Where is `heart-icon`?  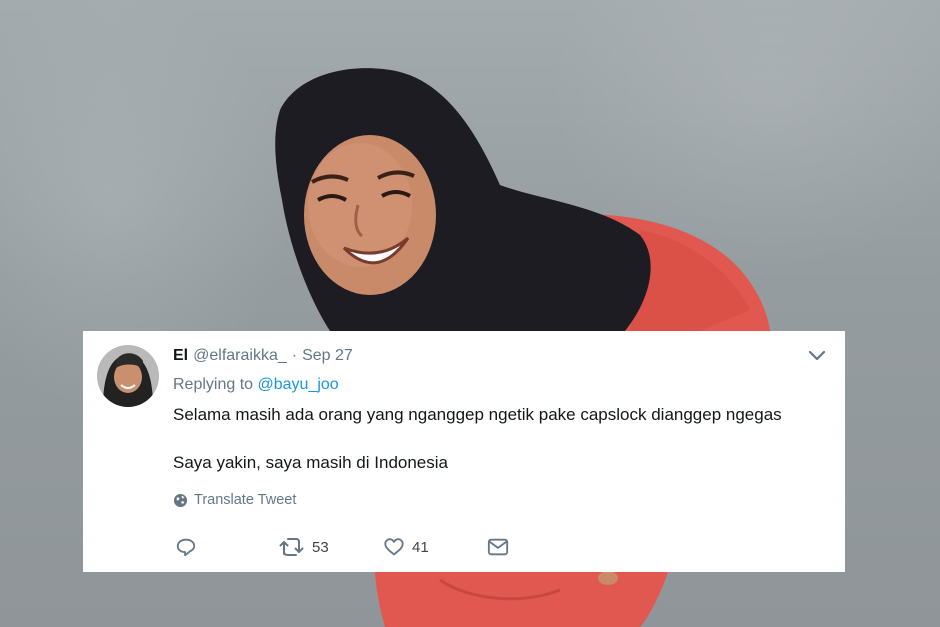 heart-icon is located at coordinates (394, 547).